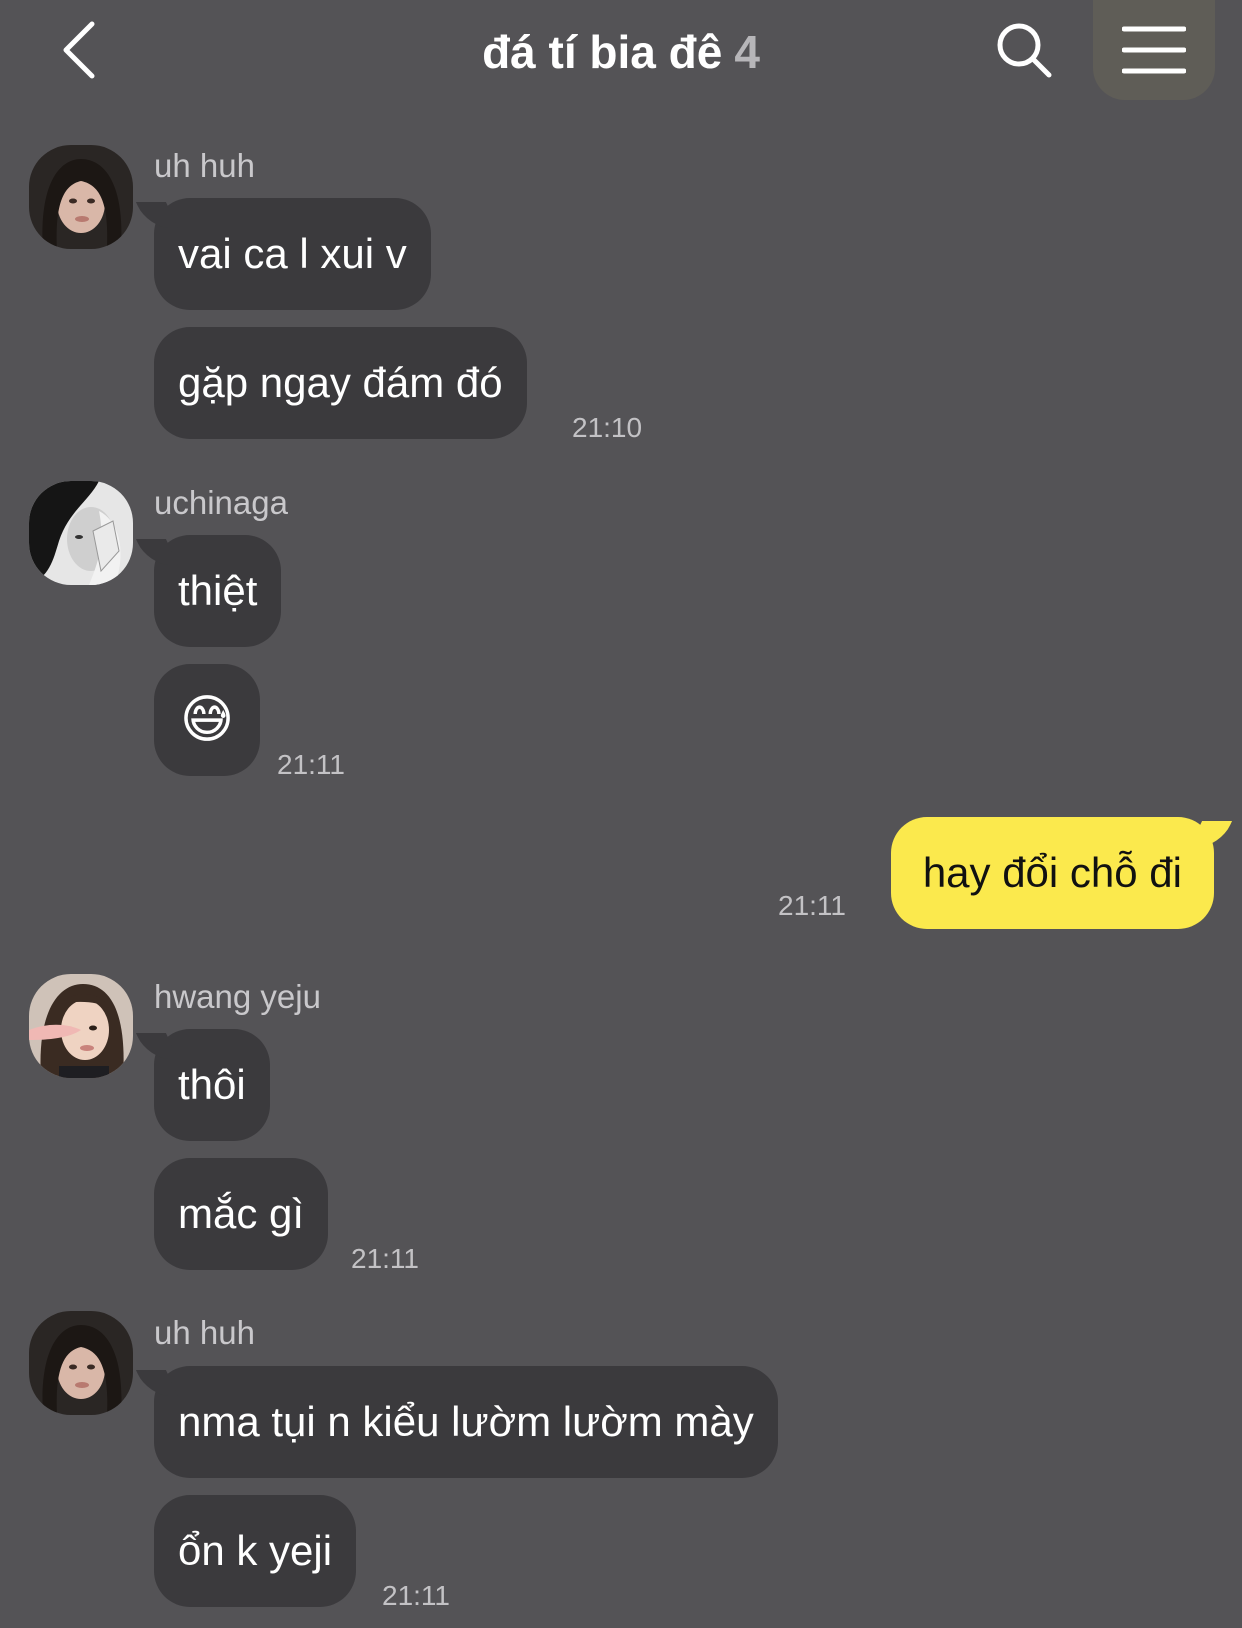 The height and width of the screenshot is (1628, 1242). I want to click on emoji-message-bubble: 😅, so click(207, 720).